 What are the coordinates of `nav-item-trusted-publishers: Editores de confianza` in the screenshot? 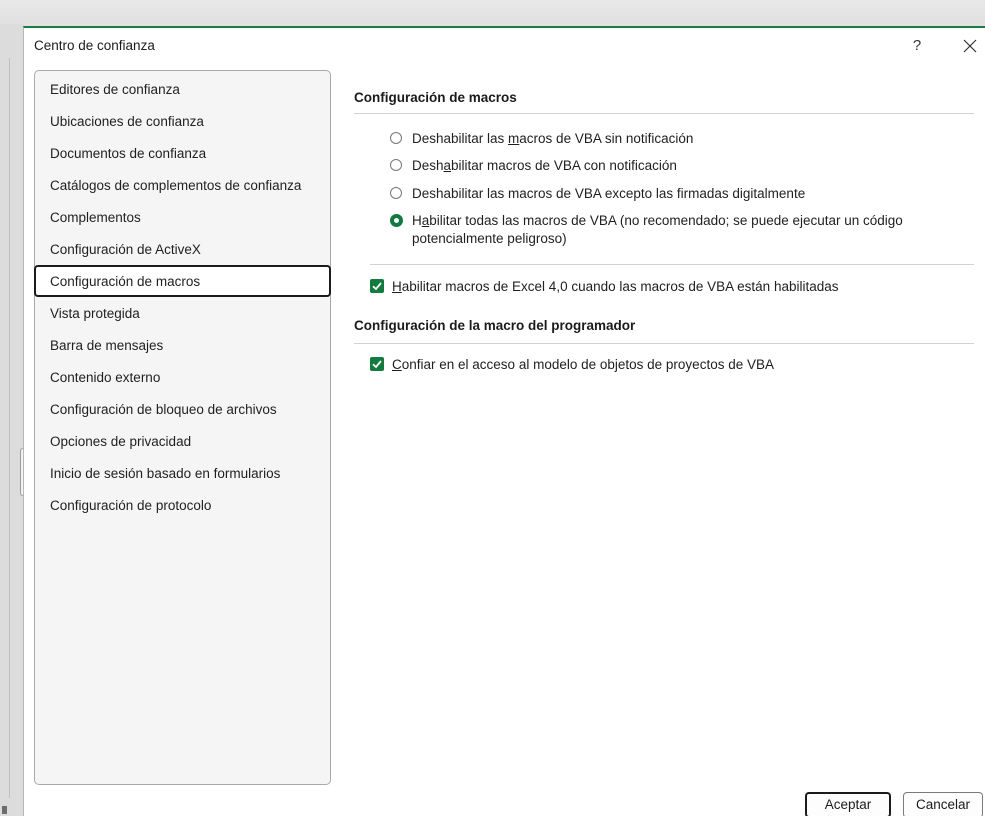 It's located at (182, 90).